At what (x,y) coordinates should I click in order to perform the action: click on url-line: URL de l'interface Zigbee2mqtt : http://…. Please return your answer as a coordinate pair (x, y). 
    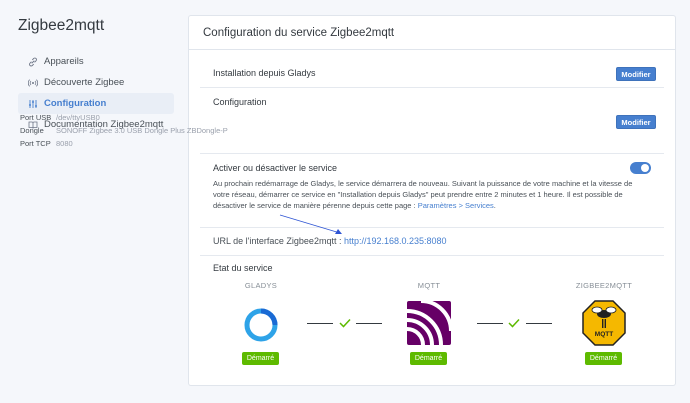
    Looking at the image, I should click on (330, 241).